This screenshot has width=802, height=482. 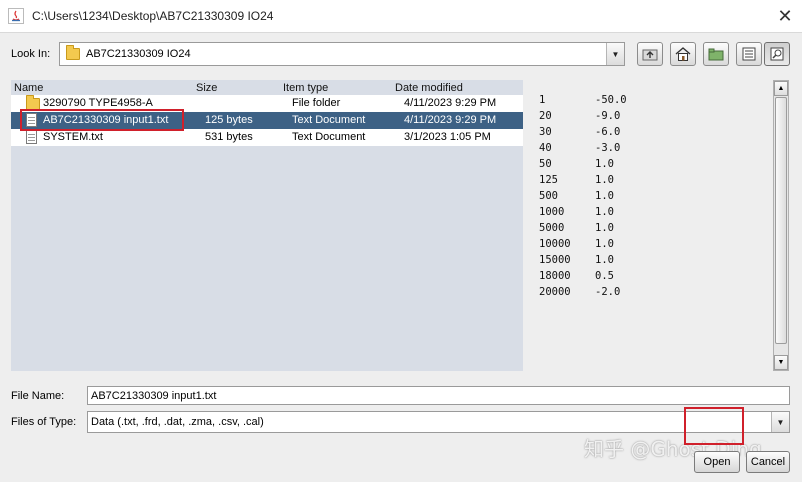 I want to click on java-app-icon, so click(x=16, y=16).